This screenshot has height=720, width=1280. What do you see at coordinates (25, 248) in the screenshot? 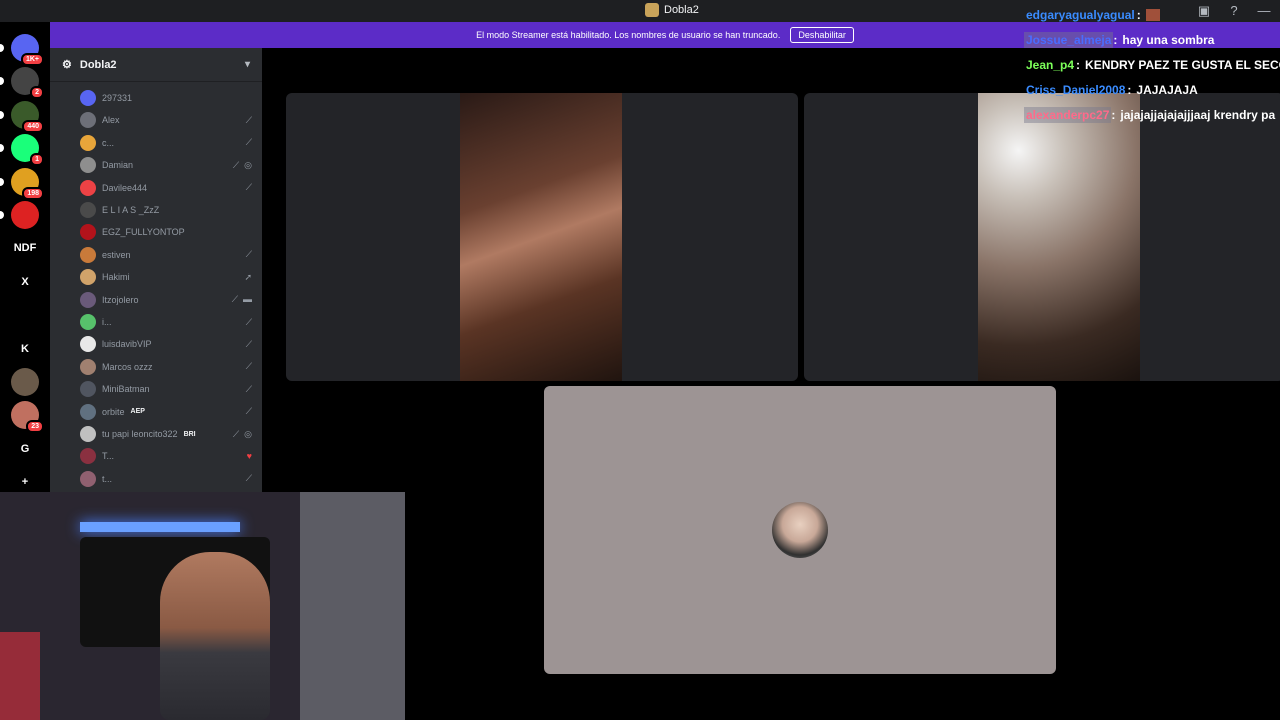
I see `server-ndf-icon: NDF` at bounding box center [25, 248].